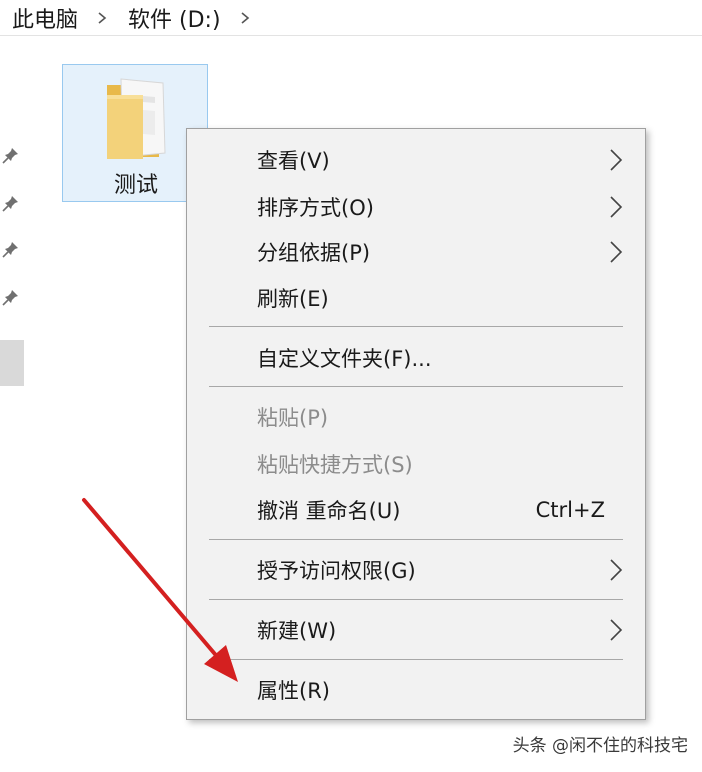 This screenshot has width=702, height=772. What do you see at coordinates (293, 691) in the screenshot?
I see `menu-item-label: 属性(R)` at bounding box center [293, 691].